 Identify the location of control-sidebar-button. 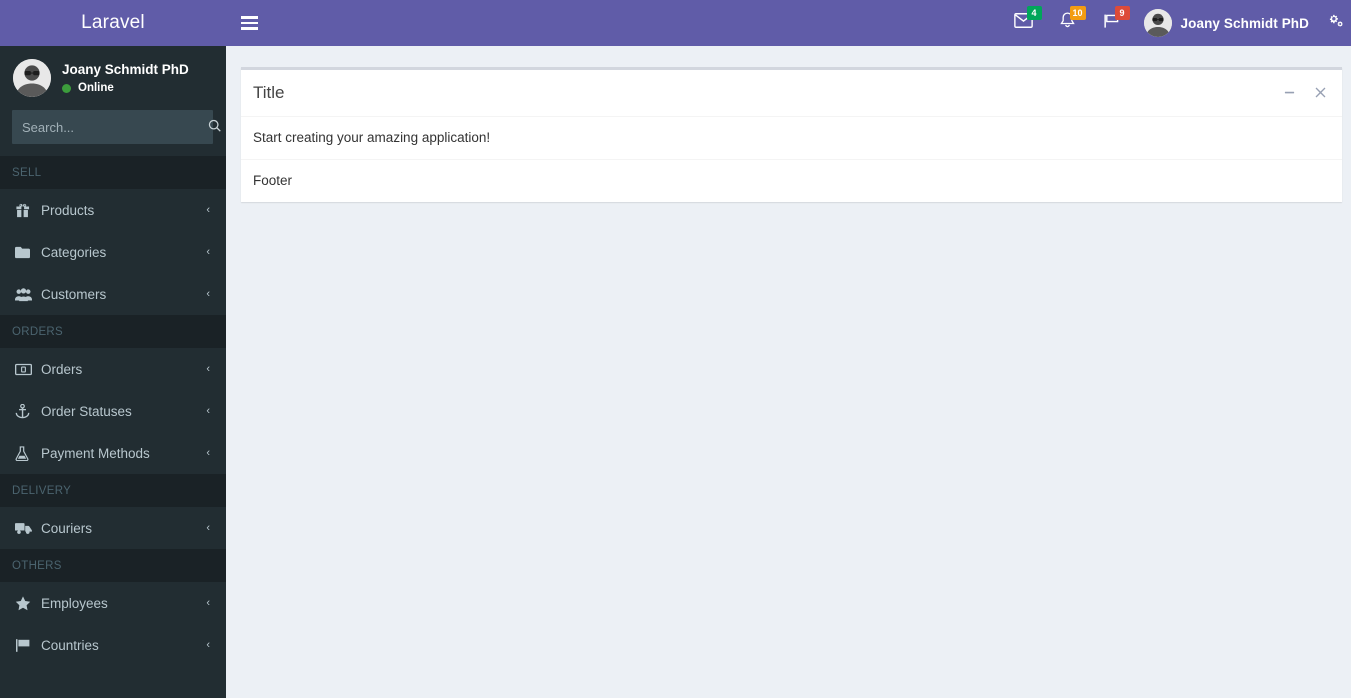
(1336, 23).